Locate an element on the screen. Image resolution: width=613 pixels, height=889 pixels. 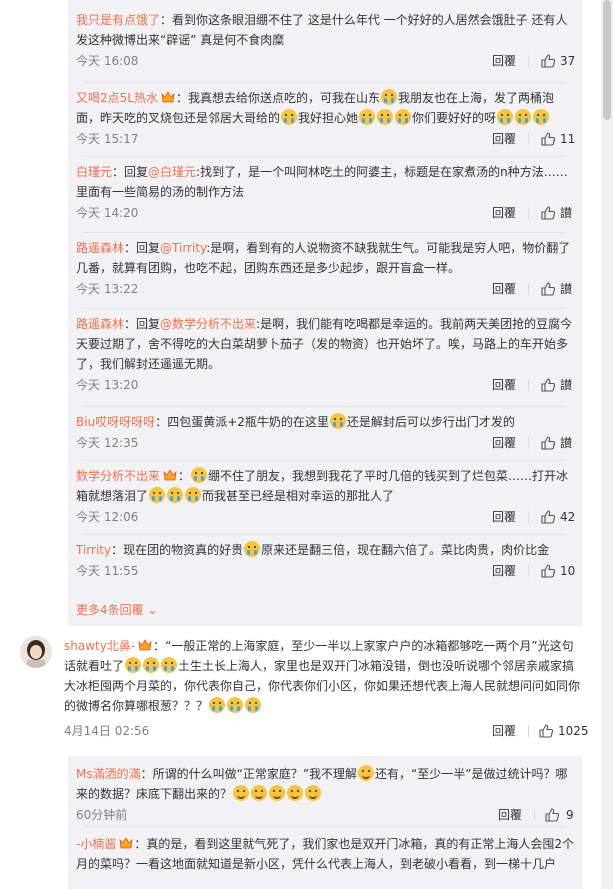
username-link: 又喝2点5L热水 is located at coordinates (117, 98).